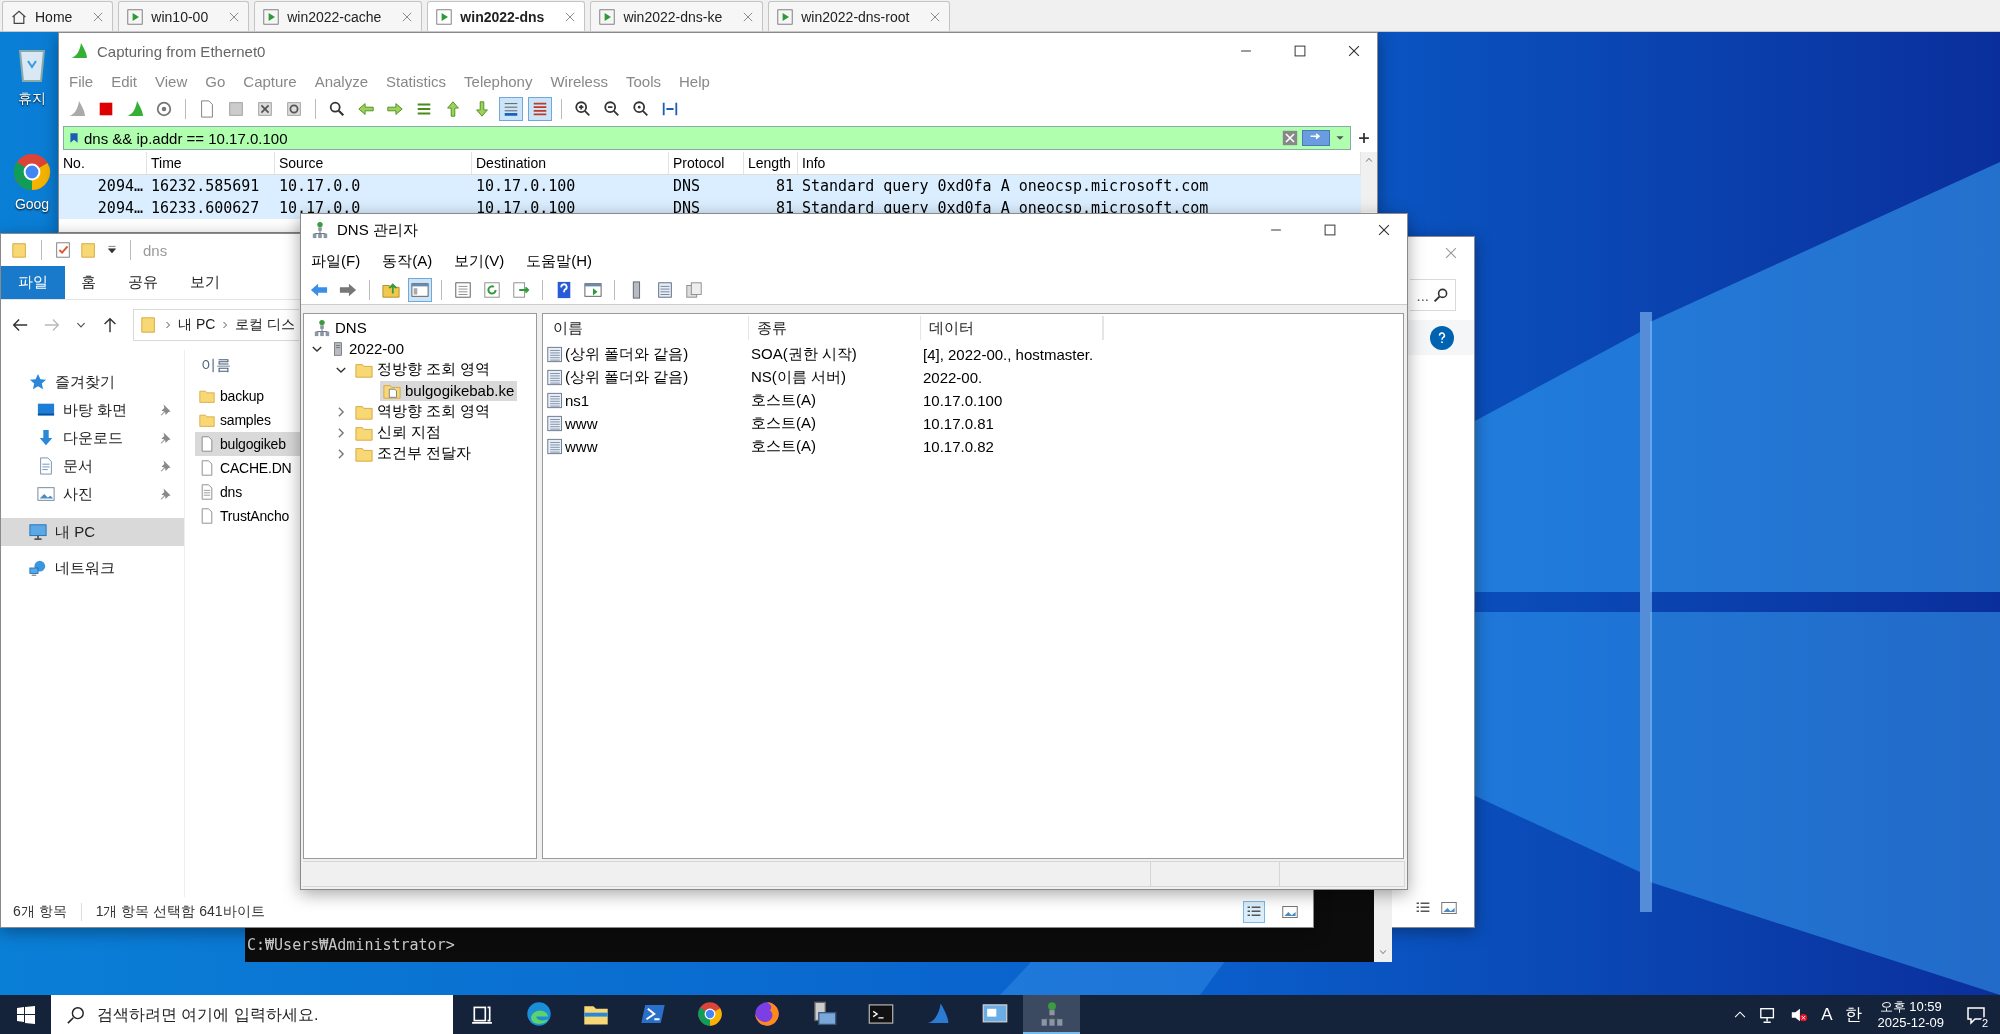  What do you see at coordinates (973, 354) in the screenshot?
I see `record-row: (상위 폴더와 같음) SOA(권한 시작) [4], 2022-00., hostmaster.` at bounding box center [973, 354].